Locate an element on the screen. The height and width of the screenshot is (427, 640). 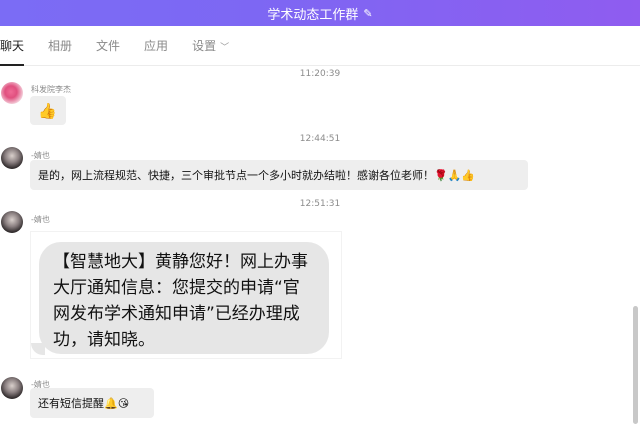
thumbs-up-icon: 👍 is located at coordinates (47, 110).